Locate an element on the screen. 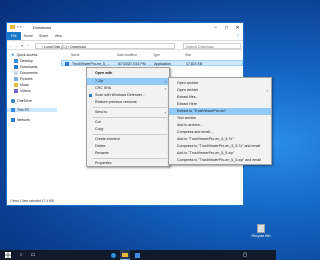 The height and width of the screenshot is (260, 320). menu-item-properties: Properties is located at coordinates (128, 163).